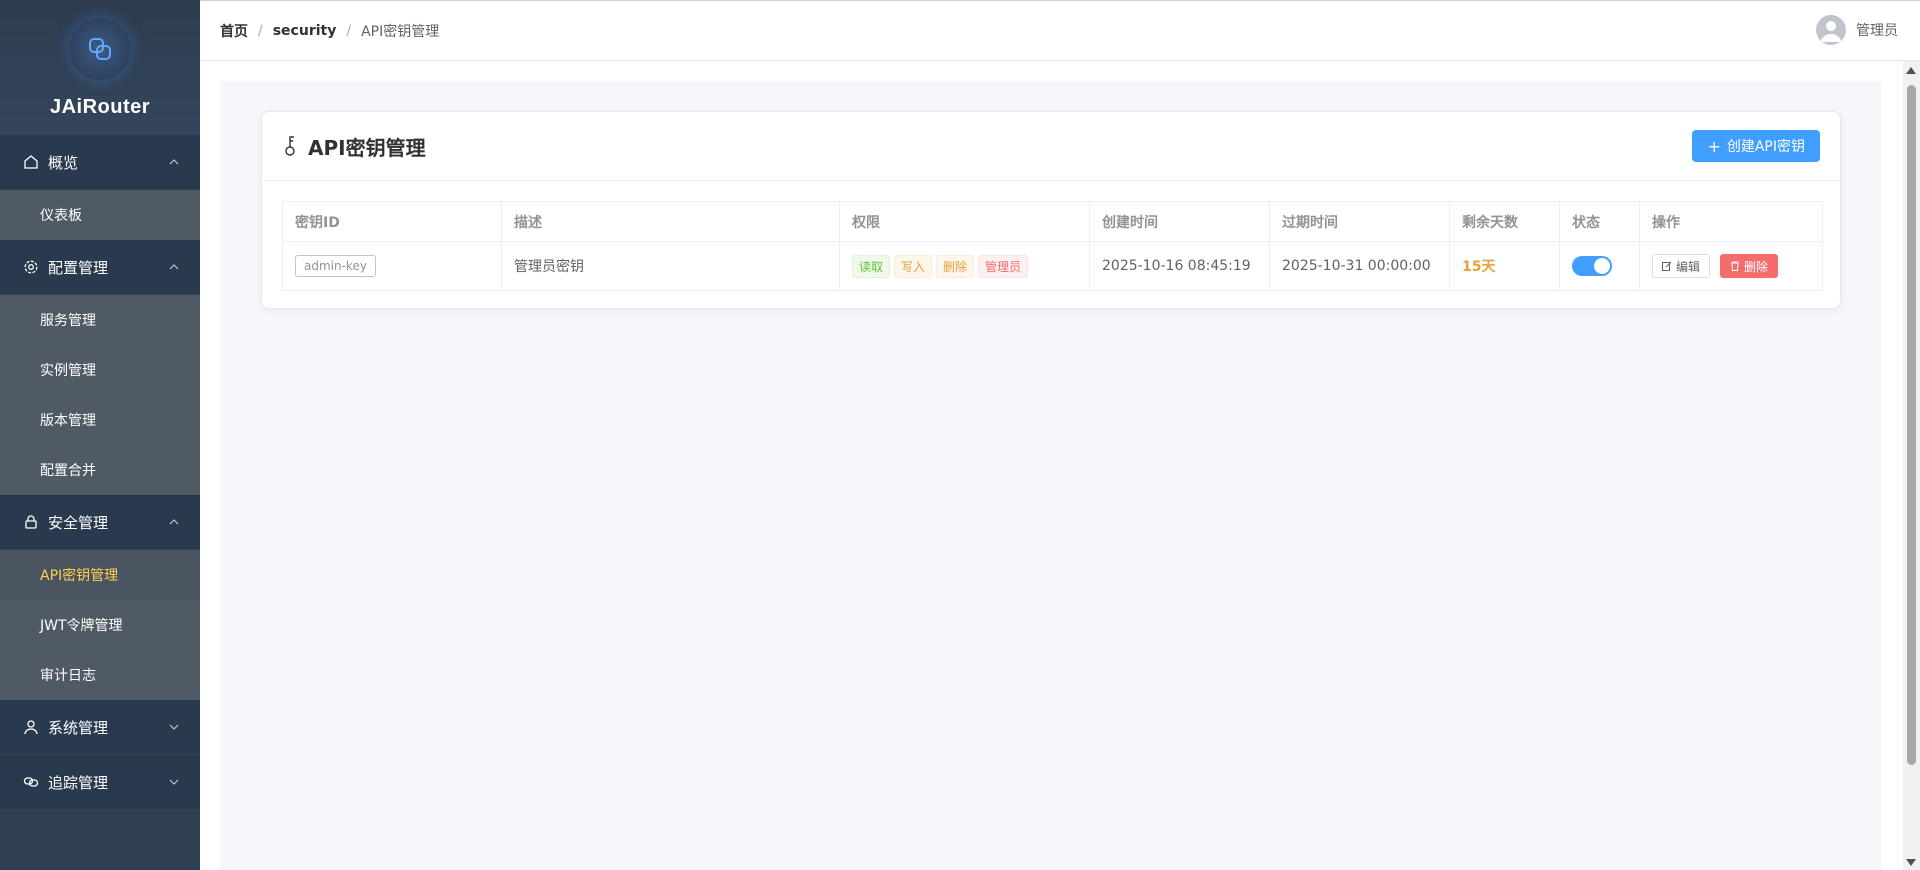 The width and height of the screenshot is (1920, 870). I want to click on sidebar-item-versions: 版本管理, so click(100, 420).